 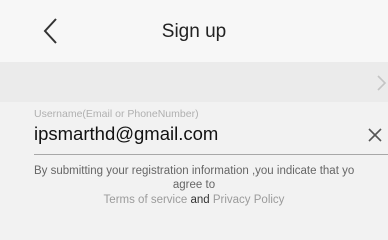 What do you see at coordinates (381, 83) in the screenshot?
I see `chevron-right-icon` at bounding box center [381, 83].